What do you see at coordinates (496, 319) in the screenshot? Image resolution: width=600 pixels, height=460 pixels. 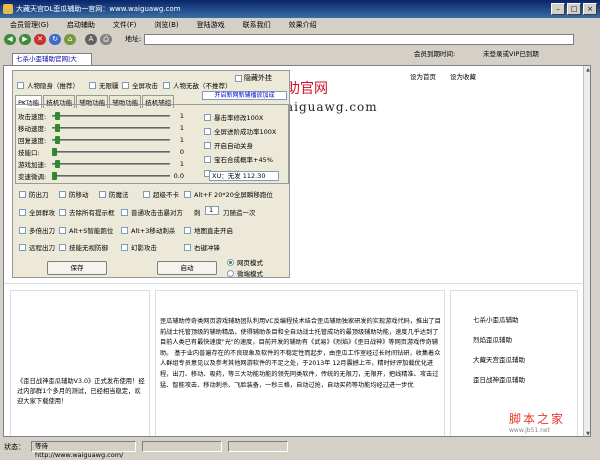 I see `link-qisha: 七杀小歪瓜辅助` at bounding box center [496, 319].